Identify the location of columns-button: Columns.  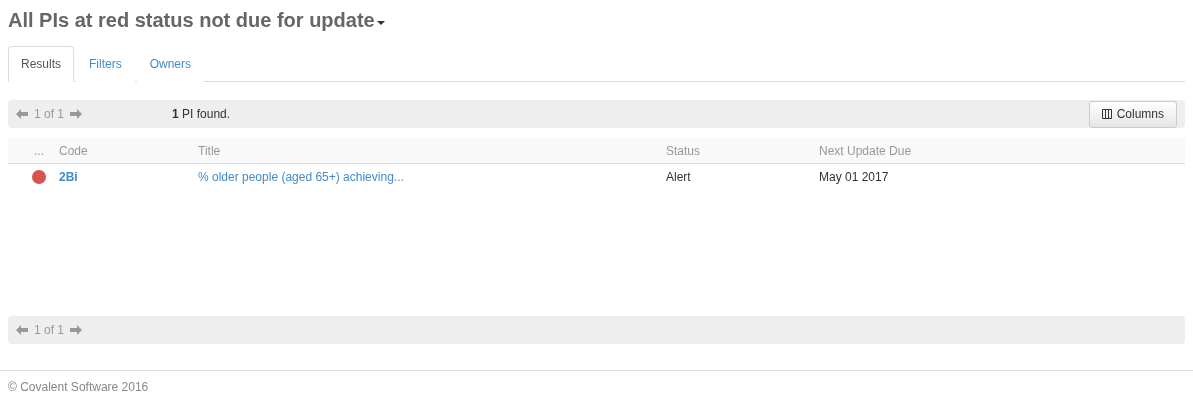
(1132, 114).